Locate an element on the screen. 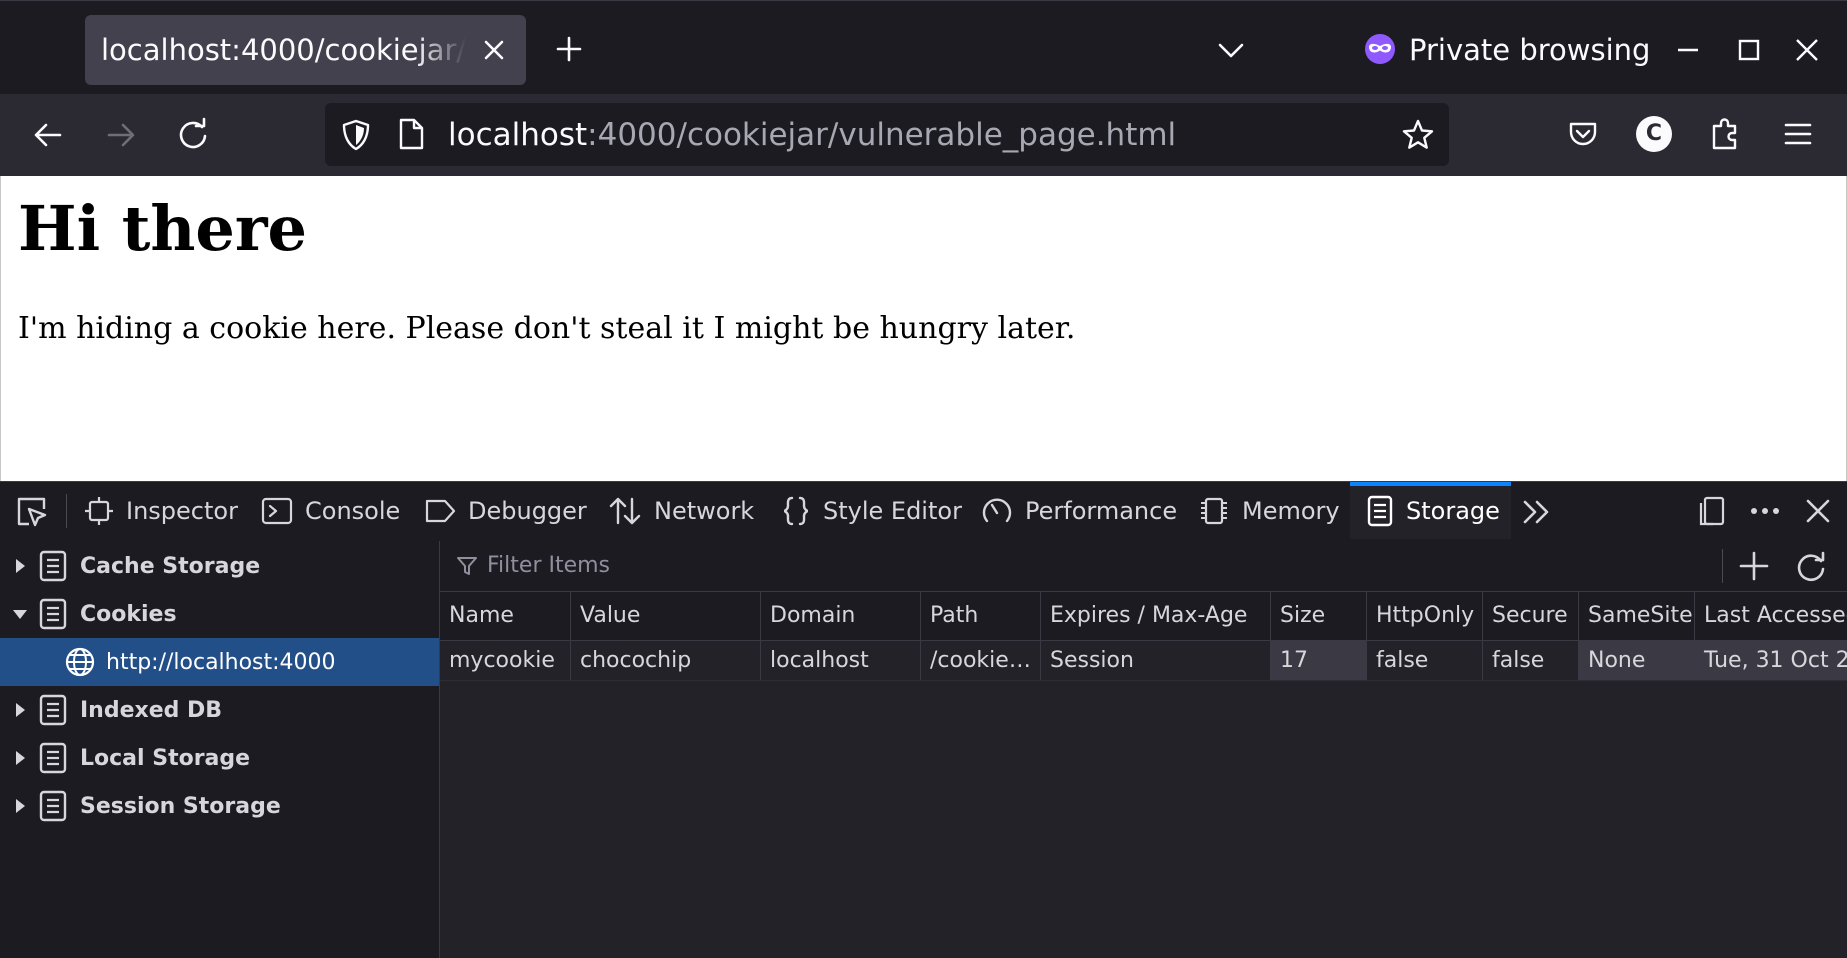 The width and height of the screenshot is (1847, 958). window-top-border is located at coordinates (923, 0).